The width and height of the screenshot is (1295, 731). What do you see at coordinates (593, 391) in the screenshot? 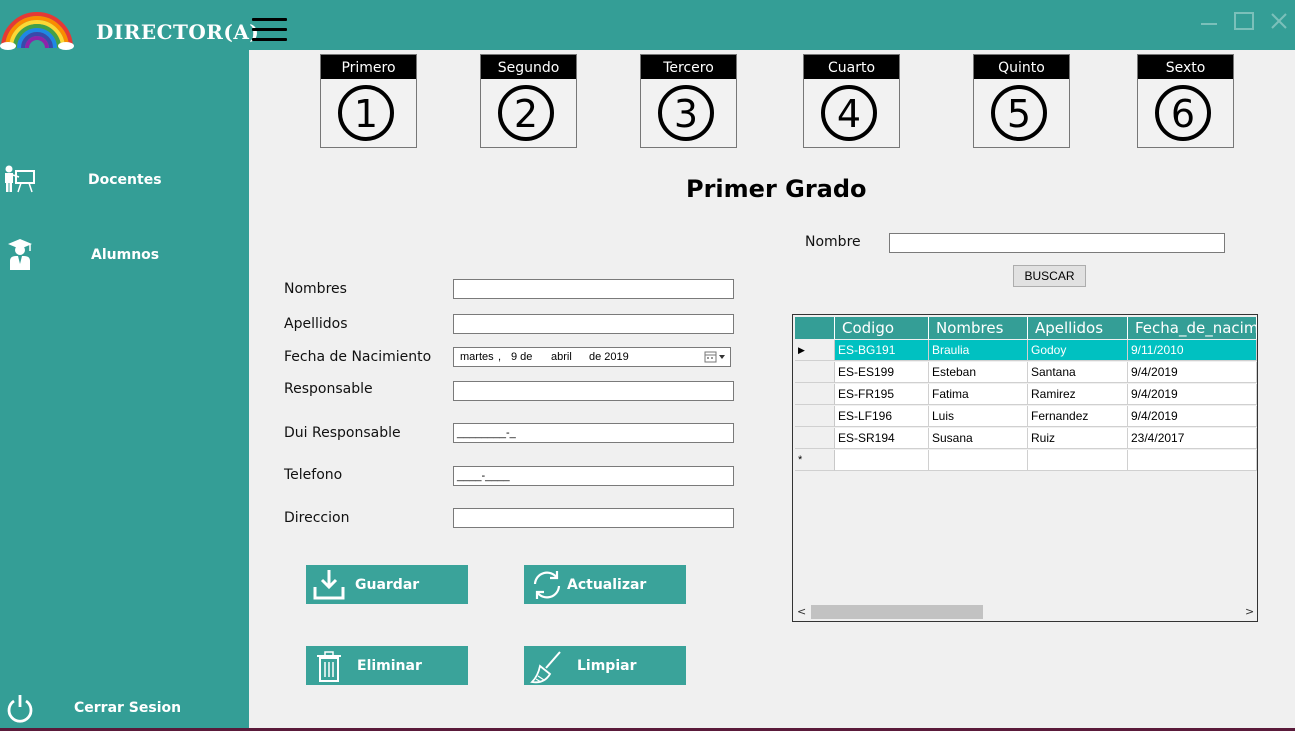
I see `responsable-input` at bounding box center [593, 391].